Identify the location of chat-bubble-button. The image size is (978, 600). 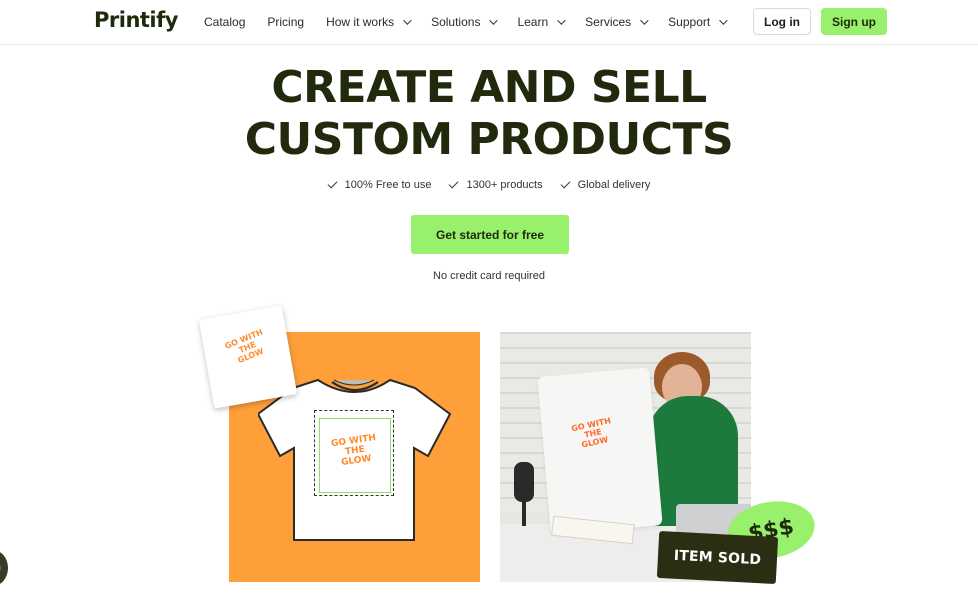
(4, 568).